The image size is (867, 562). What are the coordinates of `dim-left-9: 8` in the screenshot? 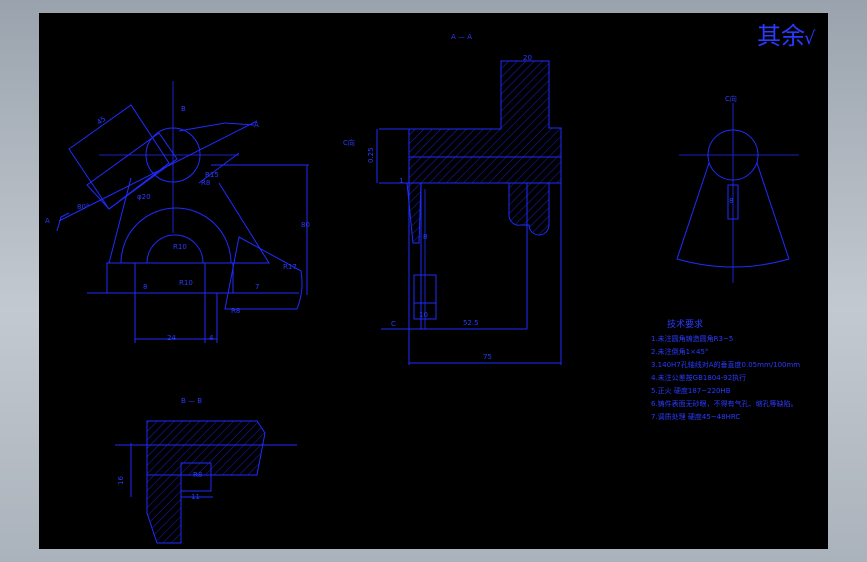 It's located at (145, 287).